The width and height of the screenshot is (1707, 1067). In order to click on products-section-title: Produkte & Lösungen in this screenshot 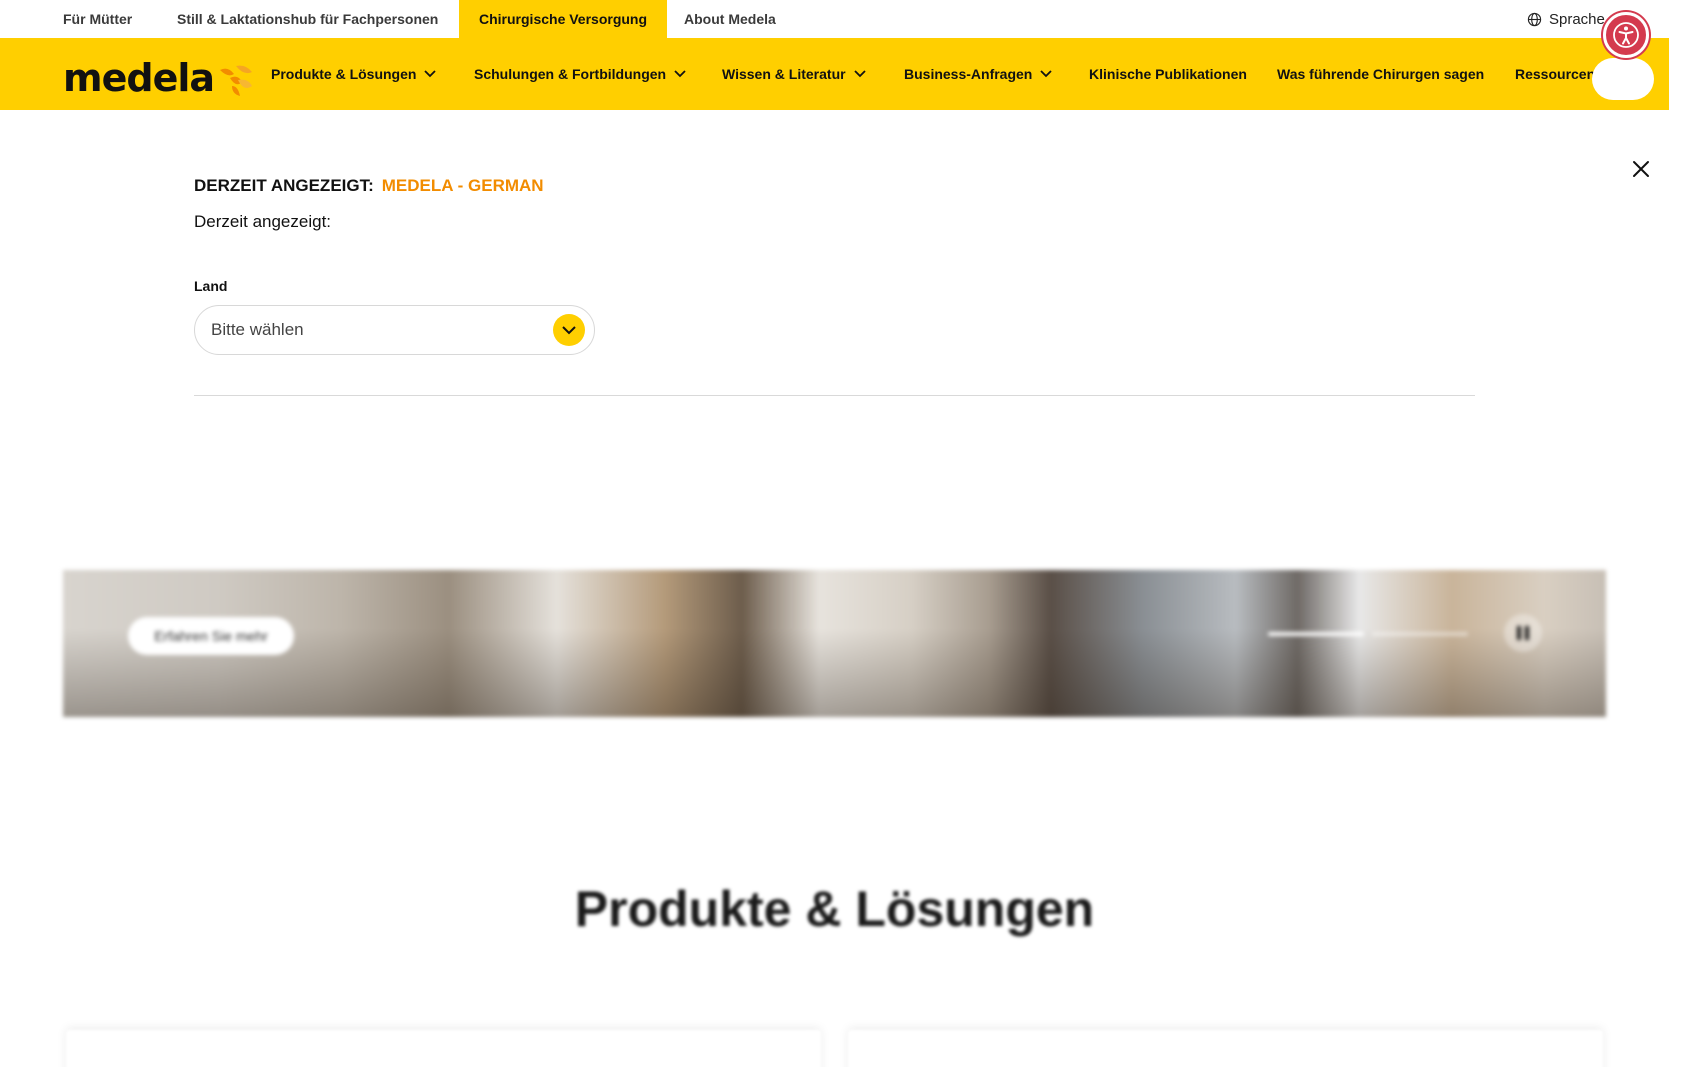, I will do `click(834, 909)`.